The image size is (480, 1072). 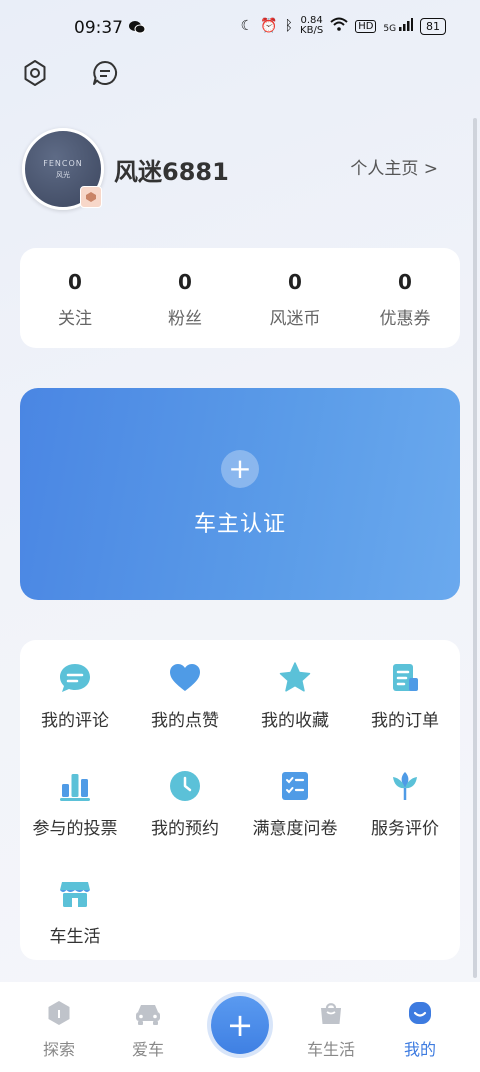 I want to click on menu-item-survey: 满意度问卷, so click(x=295, y=822).